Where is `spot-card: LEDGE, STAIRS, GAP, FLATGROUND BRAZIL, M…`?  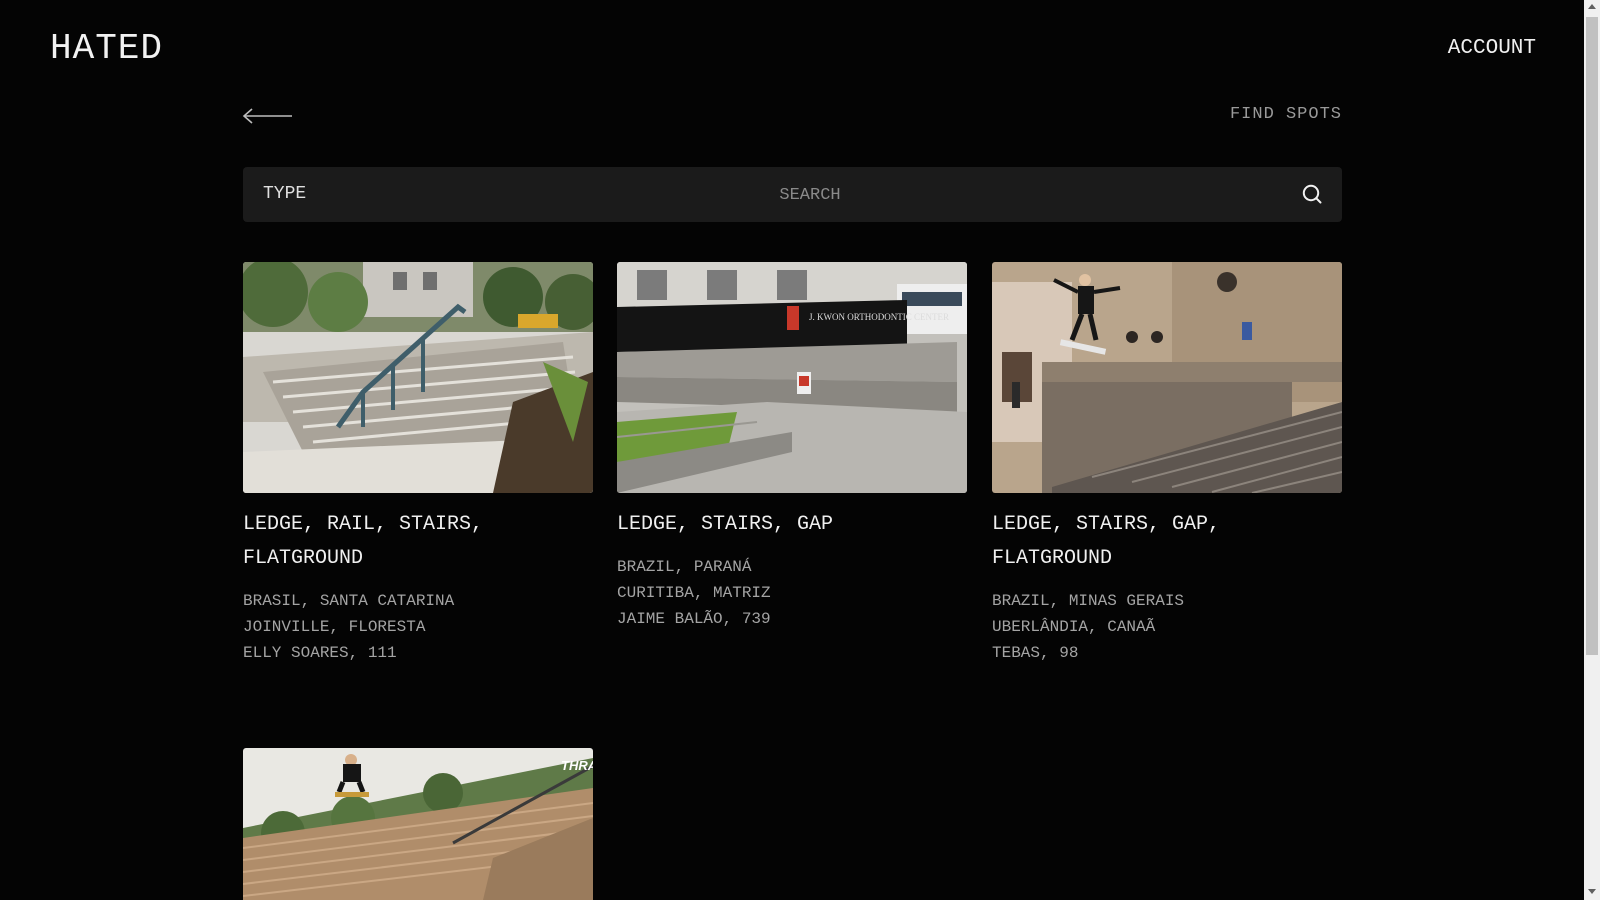
spot-card: LEDGE, STAIRS, GAP, FLATGROUND BRAZIL, M… is located at coordinates (1167, 464).